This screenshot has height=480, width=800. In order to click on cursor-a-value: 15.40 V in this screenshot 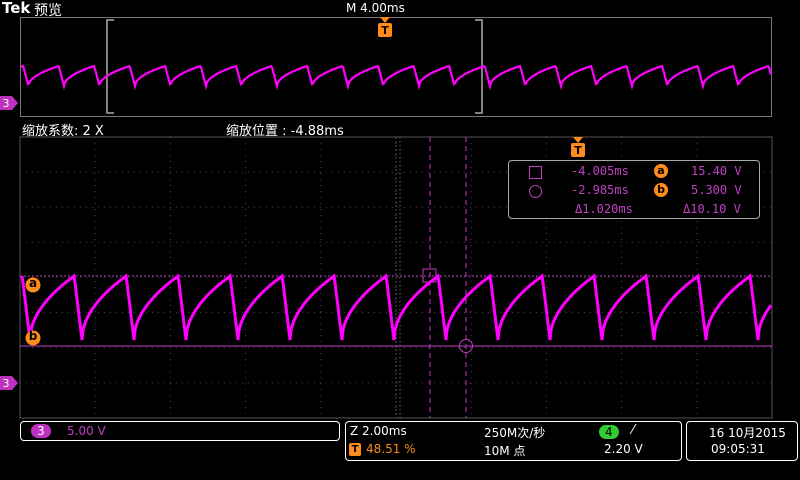, I will do `click(716, 171)`.